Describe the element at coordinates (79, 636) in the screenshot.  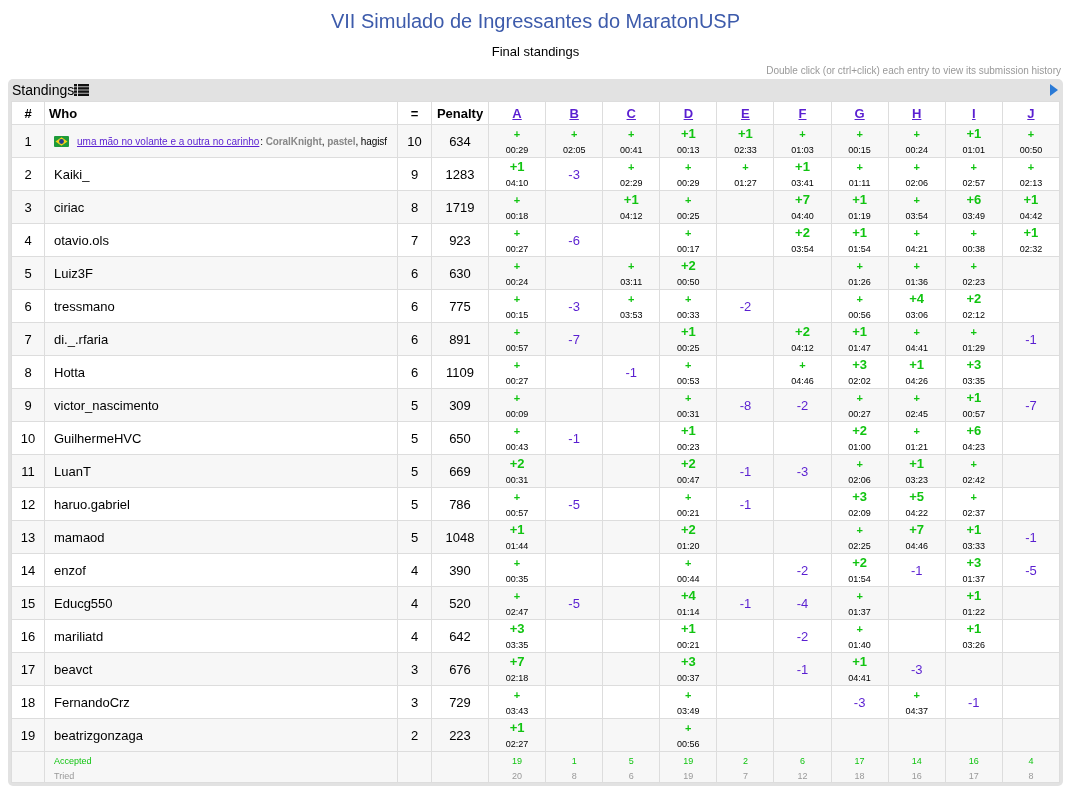
I see `contestant-name: mariliatd` at that location.